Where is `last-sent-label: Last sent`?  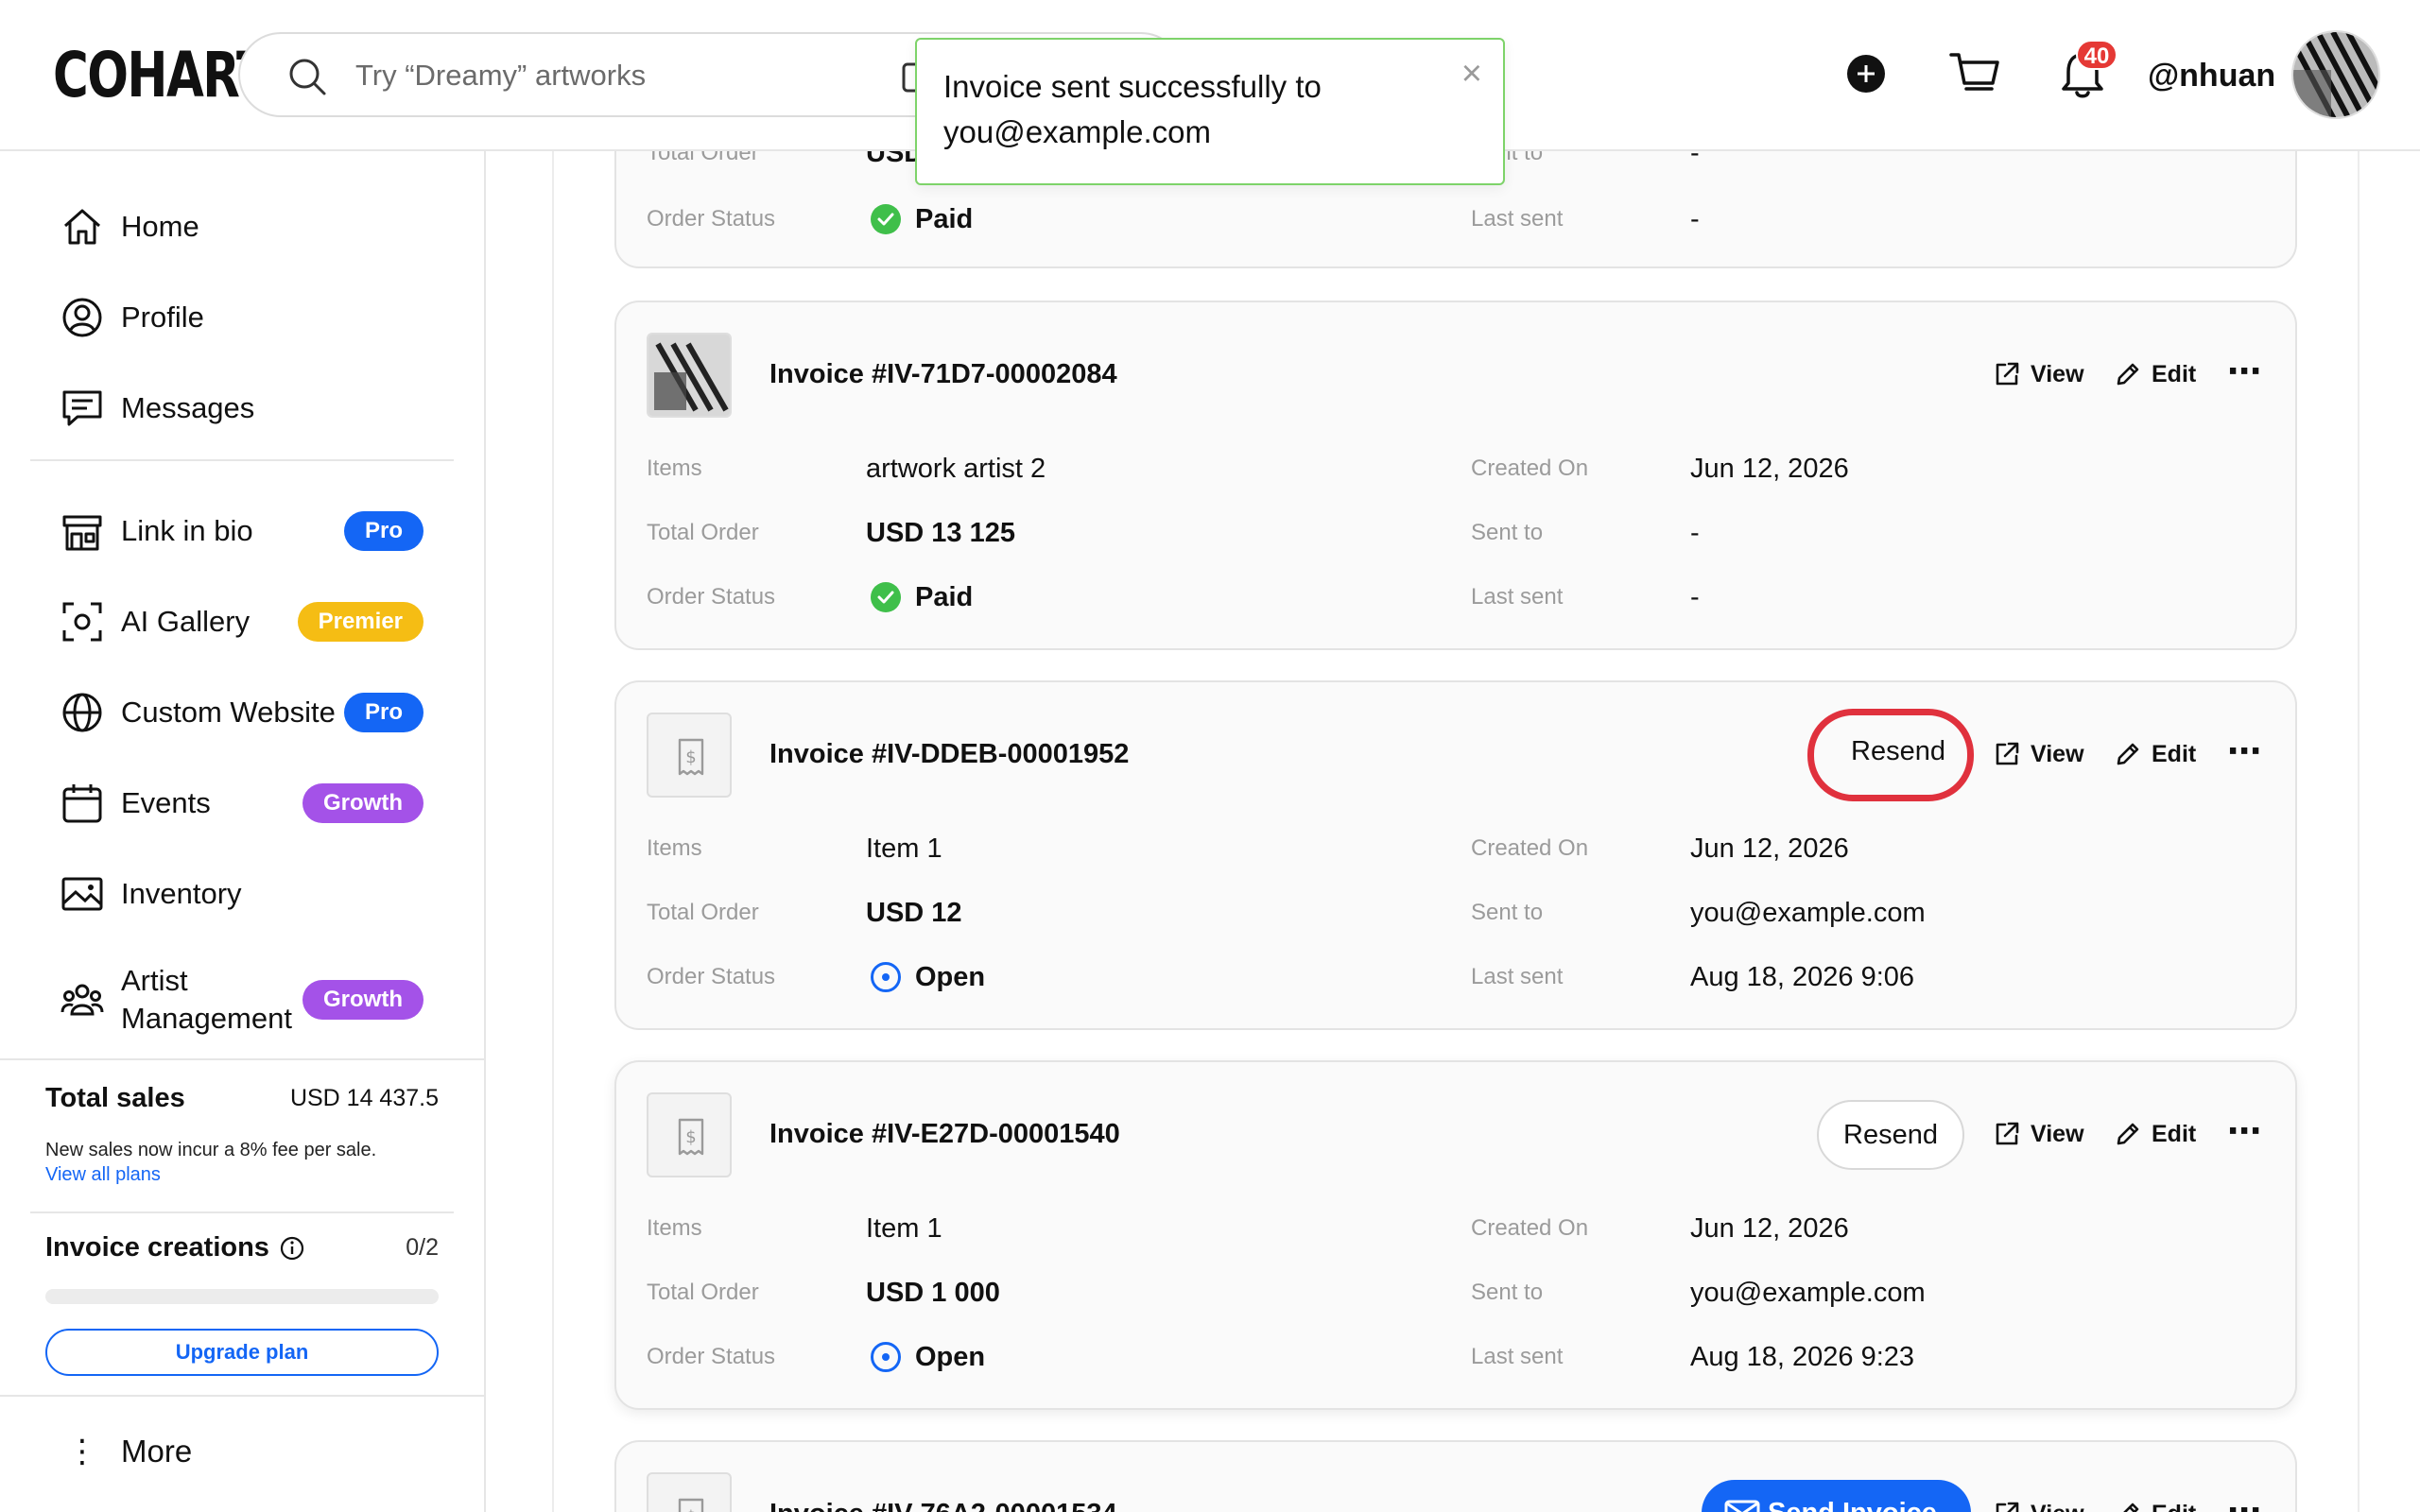 last-sent-label: Last sent is located at coordinates (1517, 1356).